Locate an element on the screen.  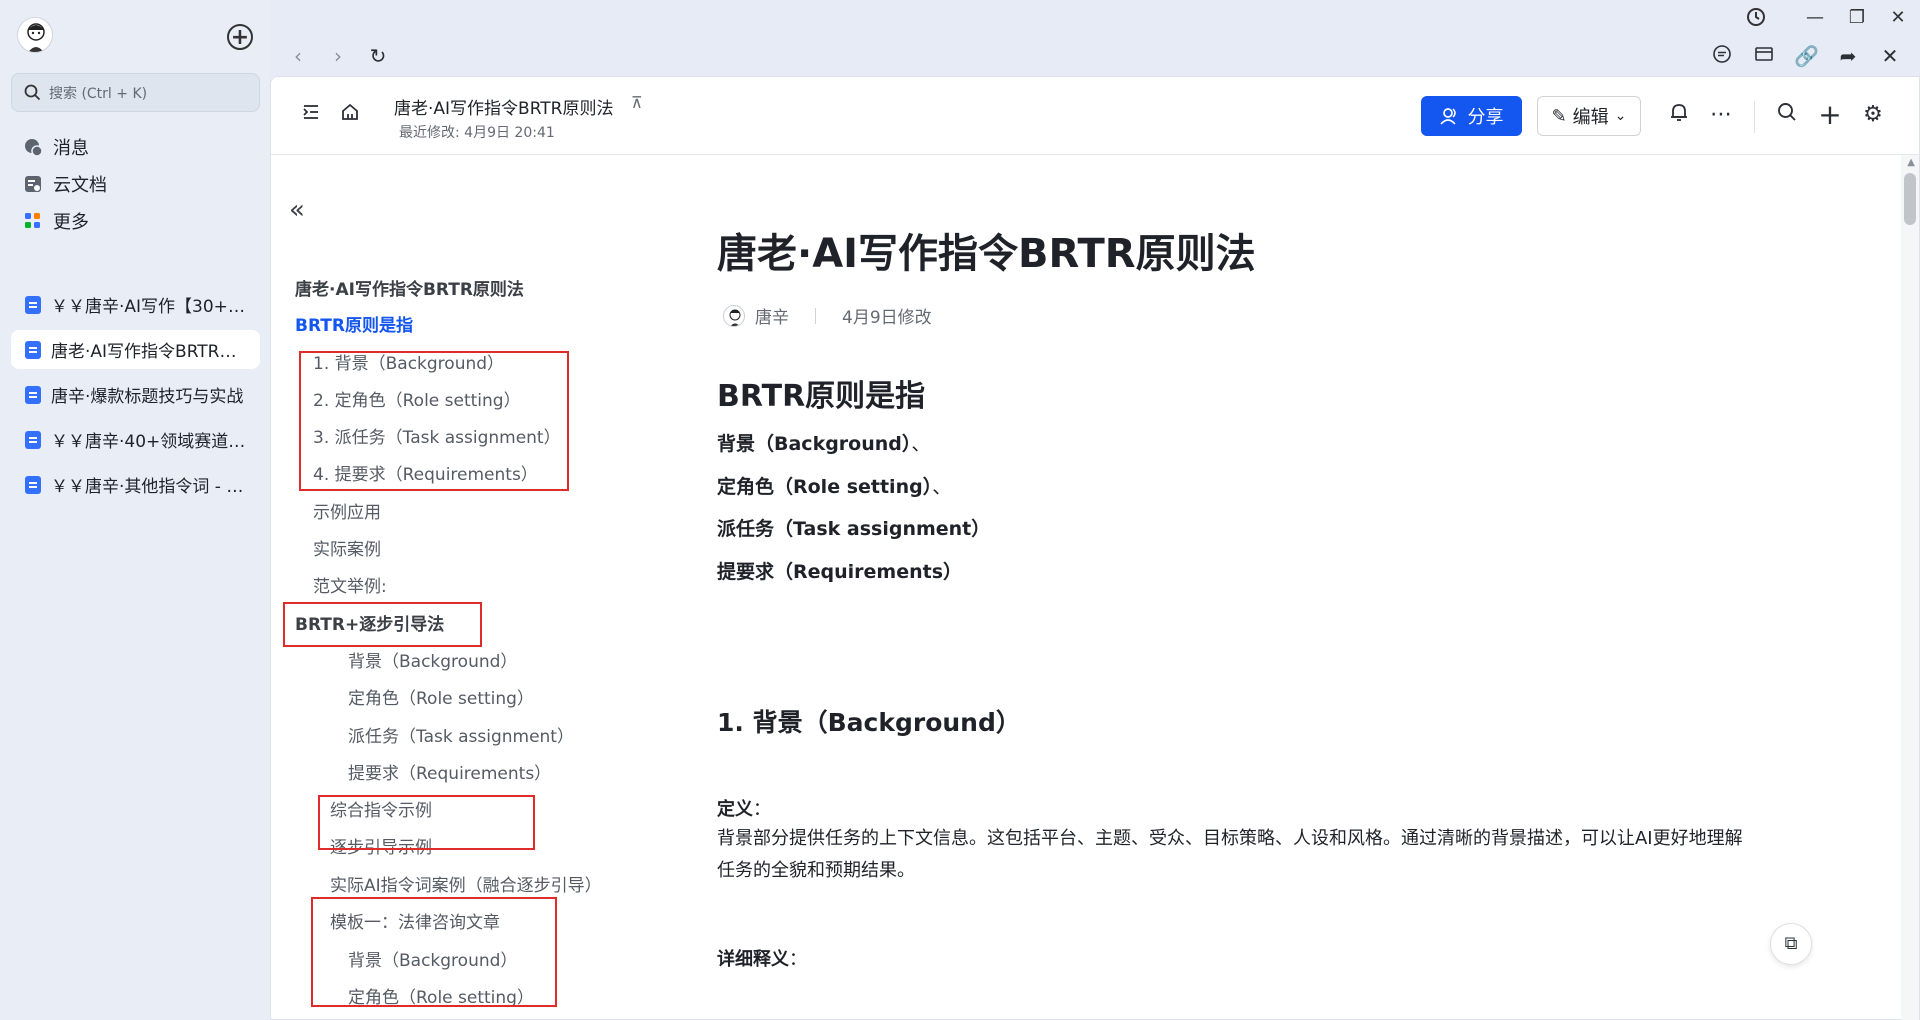
outline-item: 实际案例 is located at coordinates (347, 547).